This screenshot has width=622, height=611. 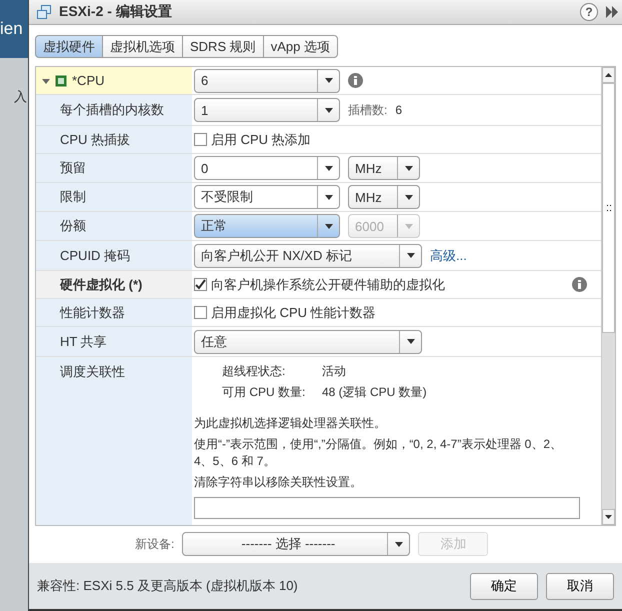 I want to click on fact-label: 超线程状态:, so click(x=254, y=371).